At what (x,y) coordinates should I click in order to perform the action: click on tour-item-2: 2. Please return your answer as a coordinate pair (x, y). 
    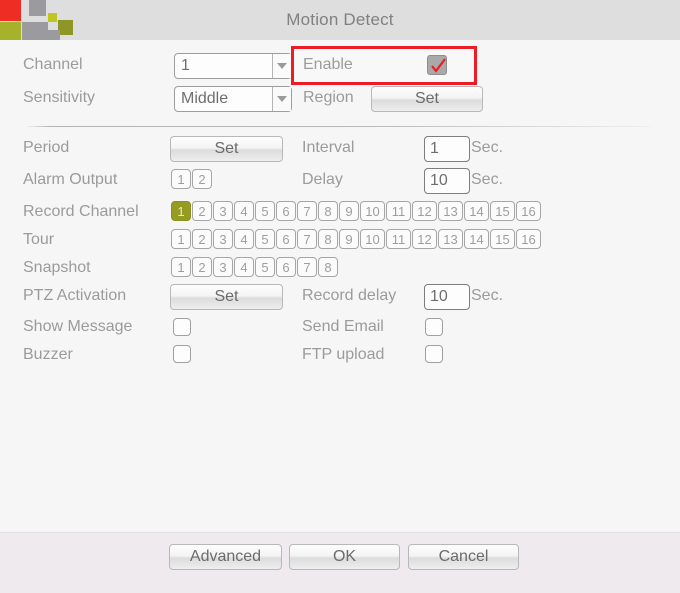
    Looking at the image, I should click on (202, 239).